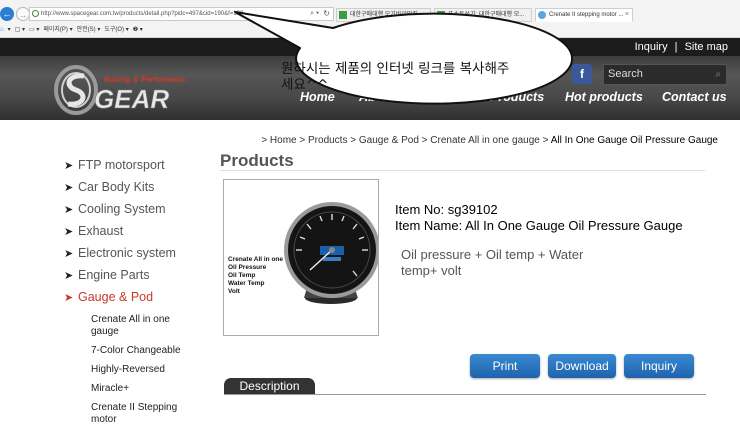 This screenshot has width=740, height=426. Describe the element at coordinates (131, 99) in the screenshot. I see `svg-text: GEAR` at that location.